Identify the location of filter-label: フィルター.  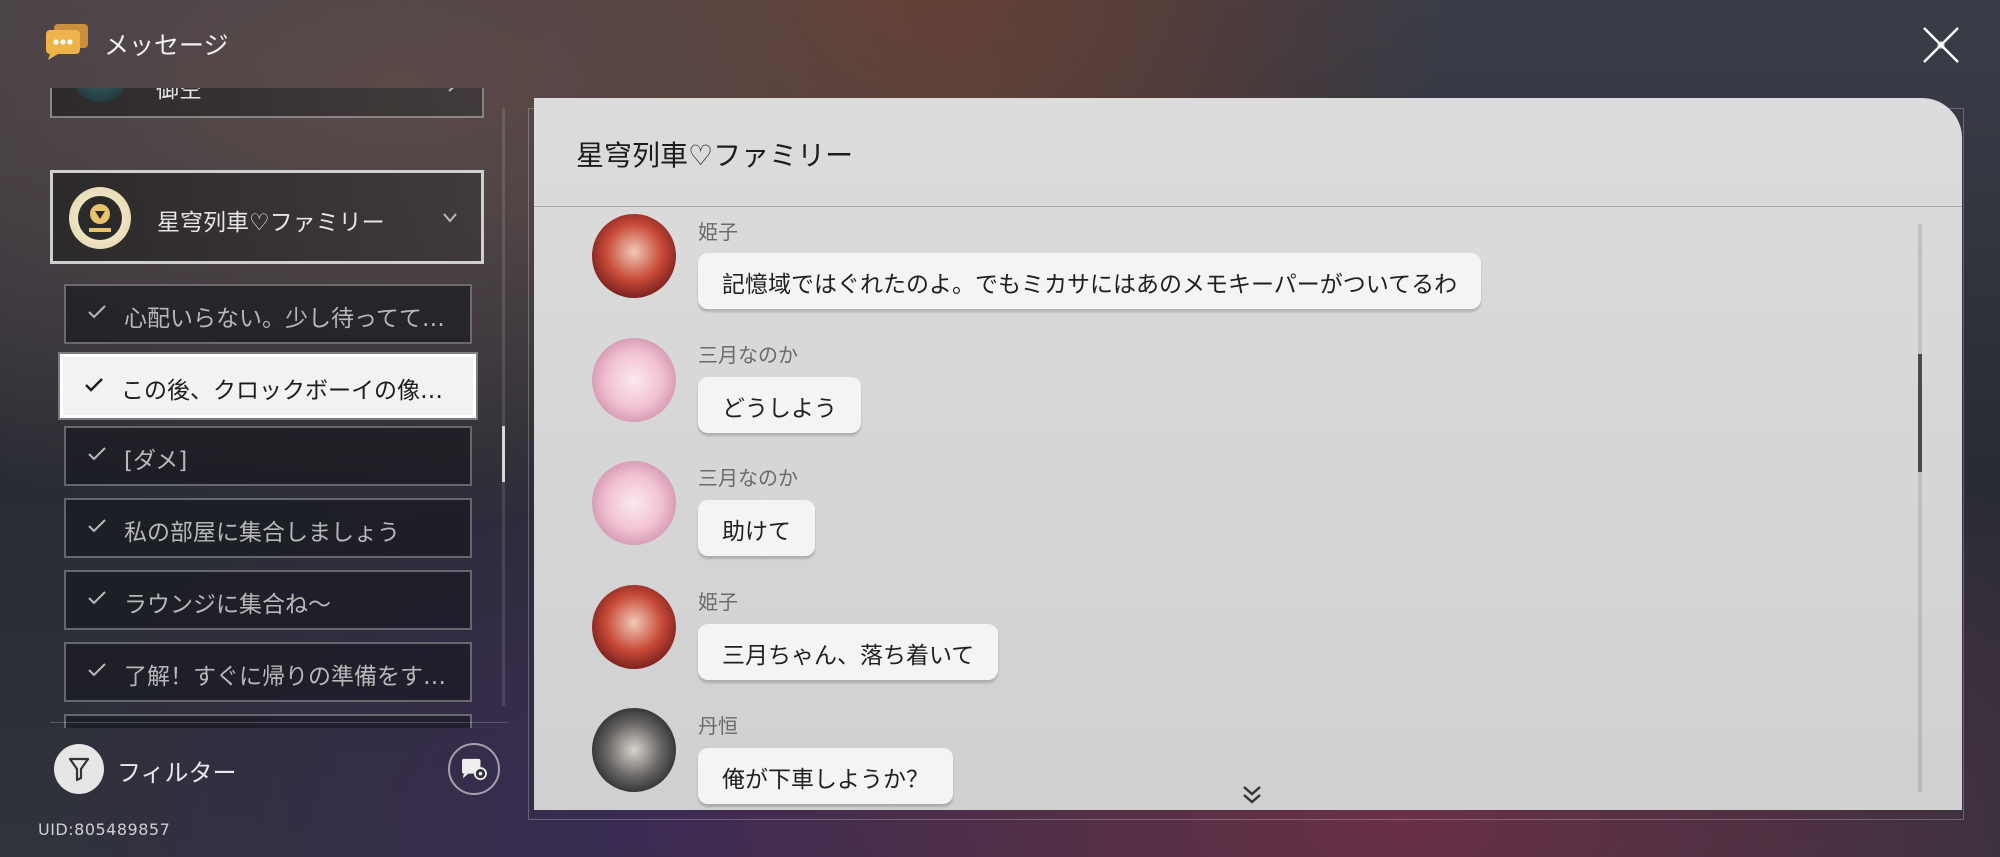
(177, 773).